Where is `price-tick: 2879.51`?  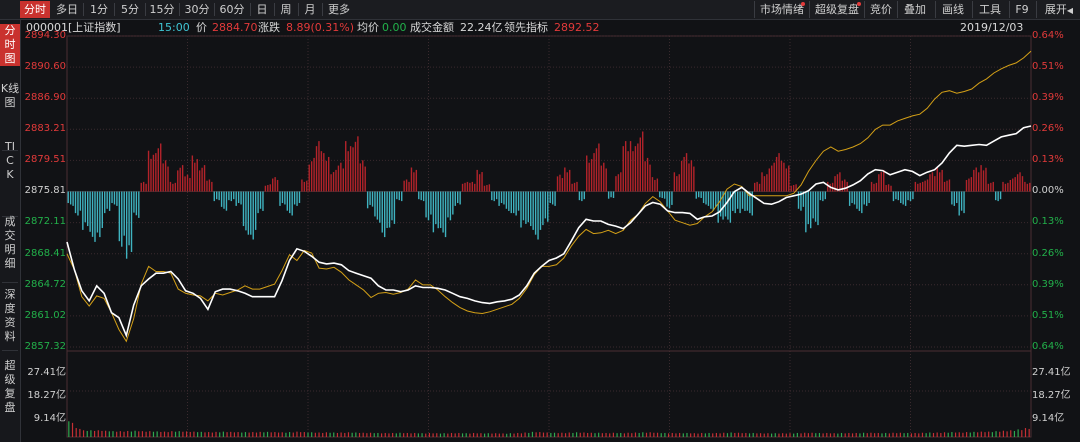 price-tick: 2879.51 is located at coordinates (45, 159).